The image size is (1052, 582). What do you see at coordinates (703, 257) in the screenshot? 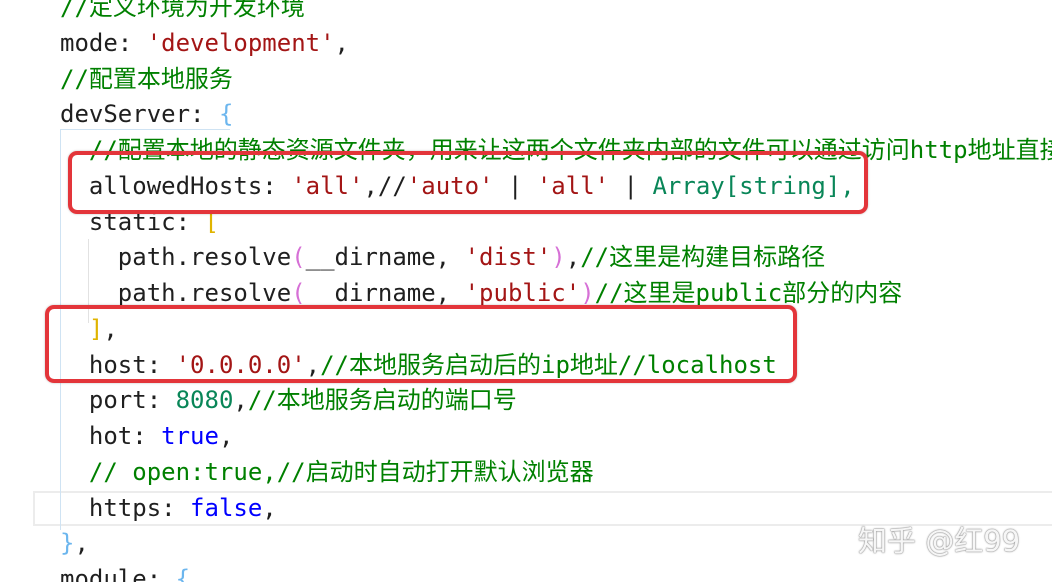
I see `code-comment: //这里是构建目标路径` at bounding box center [703, 257].